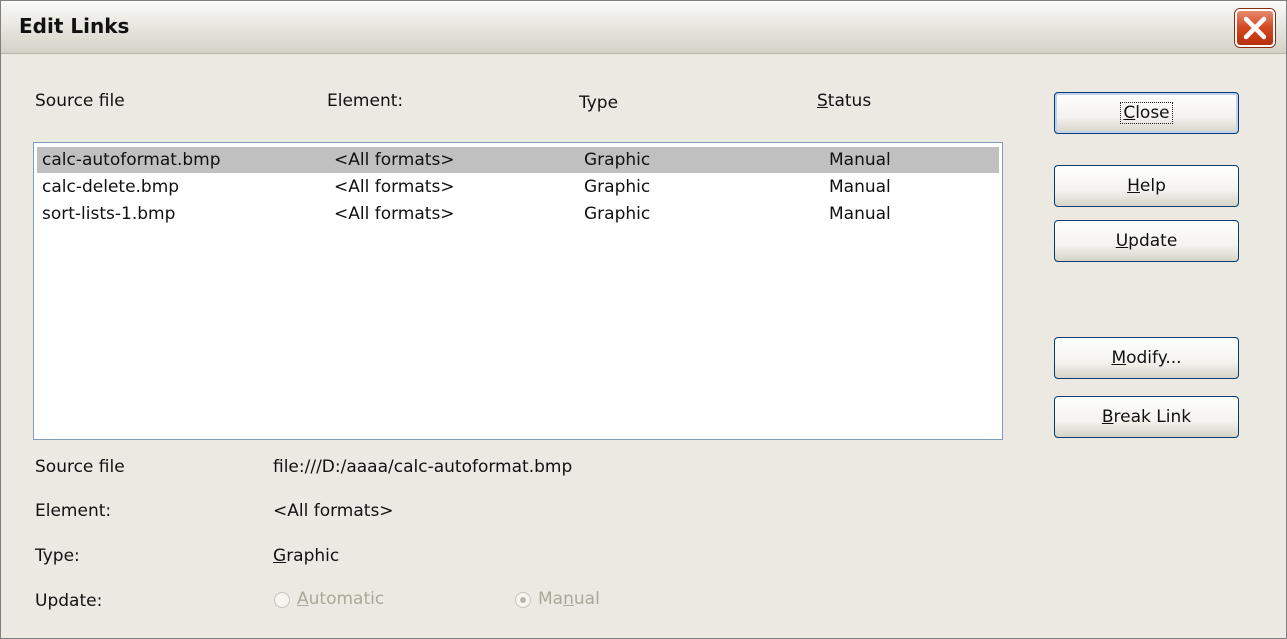 The height and width of the screenshot is (639, 1287). Describe the element at coordinates (280, 556) in the screenshot. I see `type-mnemonic: G` at that location.